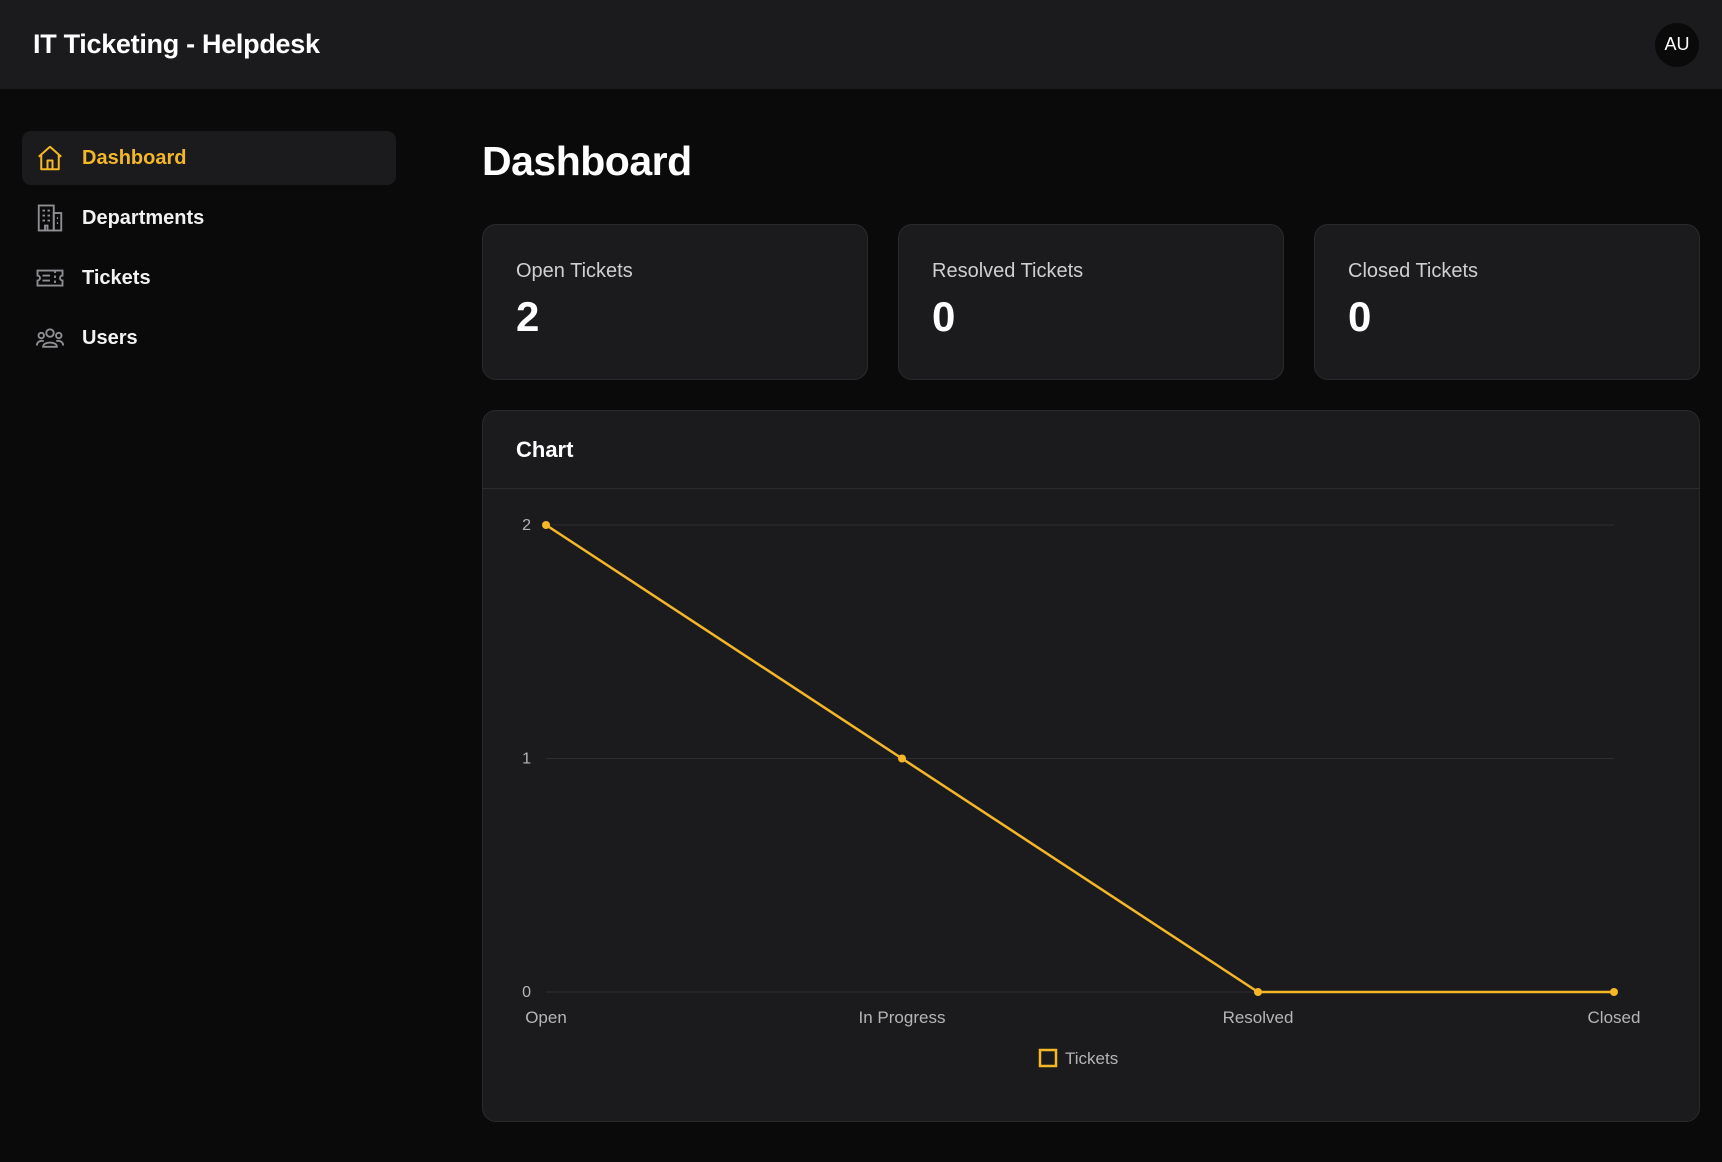  Describe the element at coordinates (526, 759) in the screenshot. I see `y-tick-label: 1` at that location.